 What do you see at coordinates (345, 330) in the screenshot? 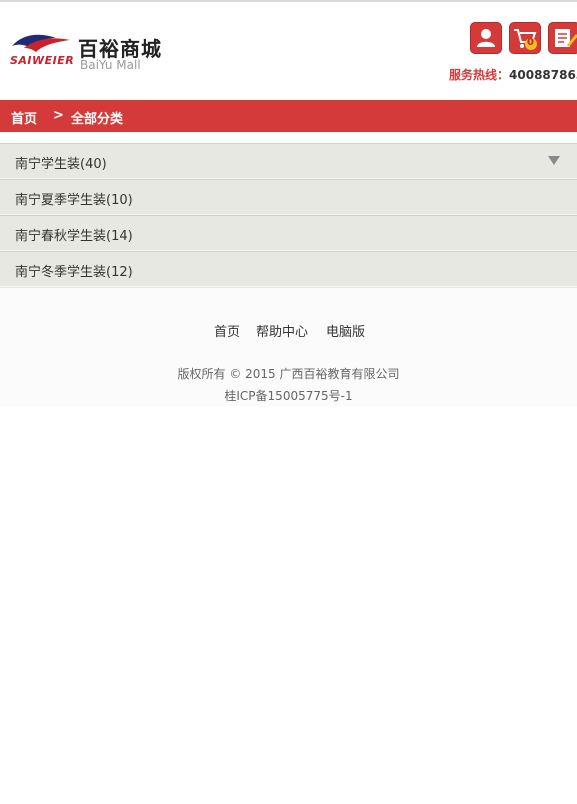
I see `footer-link-desktop: 电脑版` at bounding box center [345, 330].